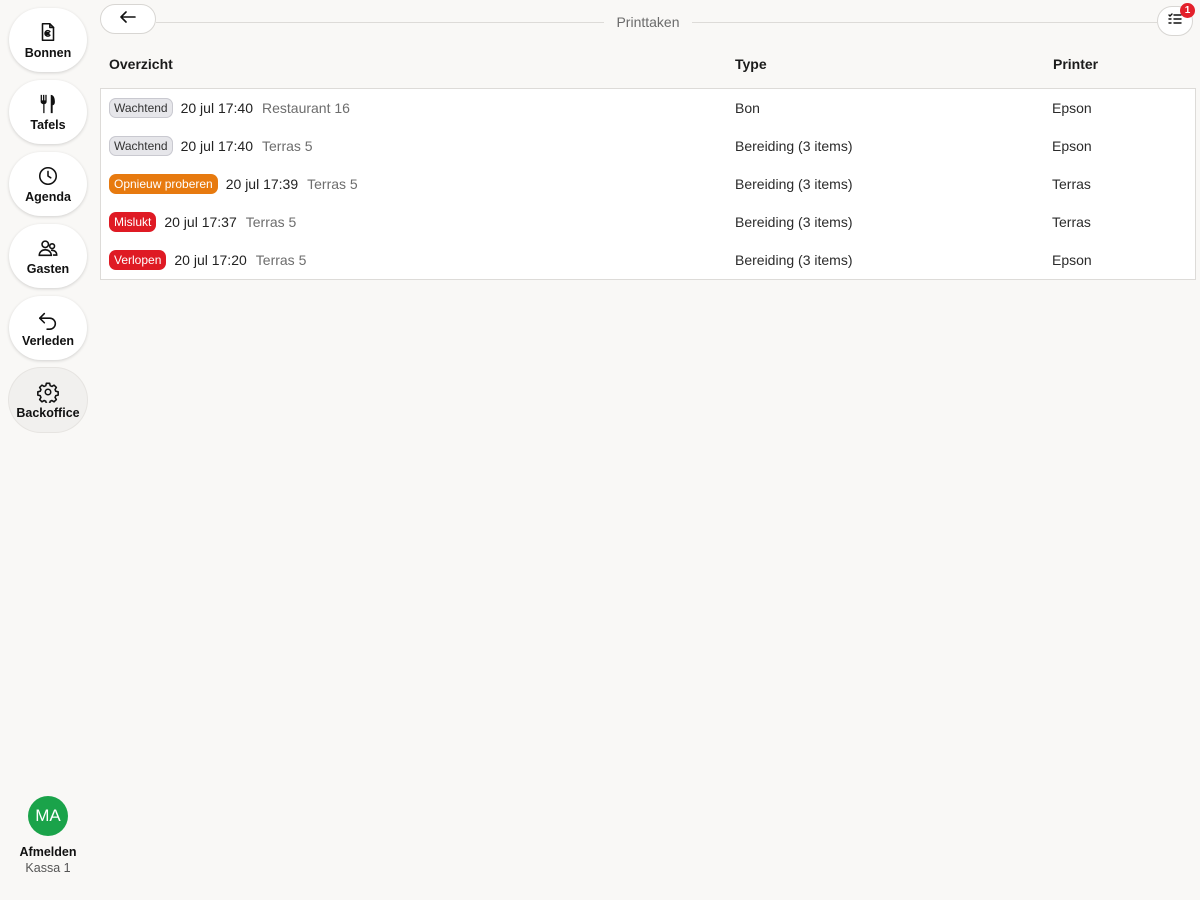  Describe the element at coordinates (133, 222) in the screenshot. I see `status-badge: Mislukt` at that location.